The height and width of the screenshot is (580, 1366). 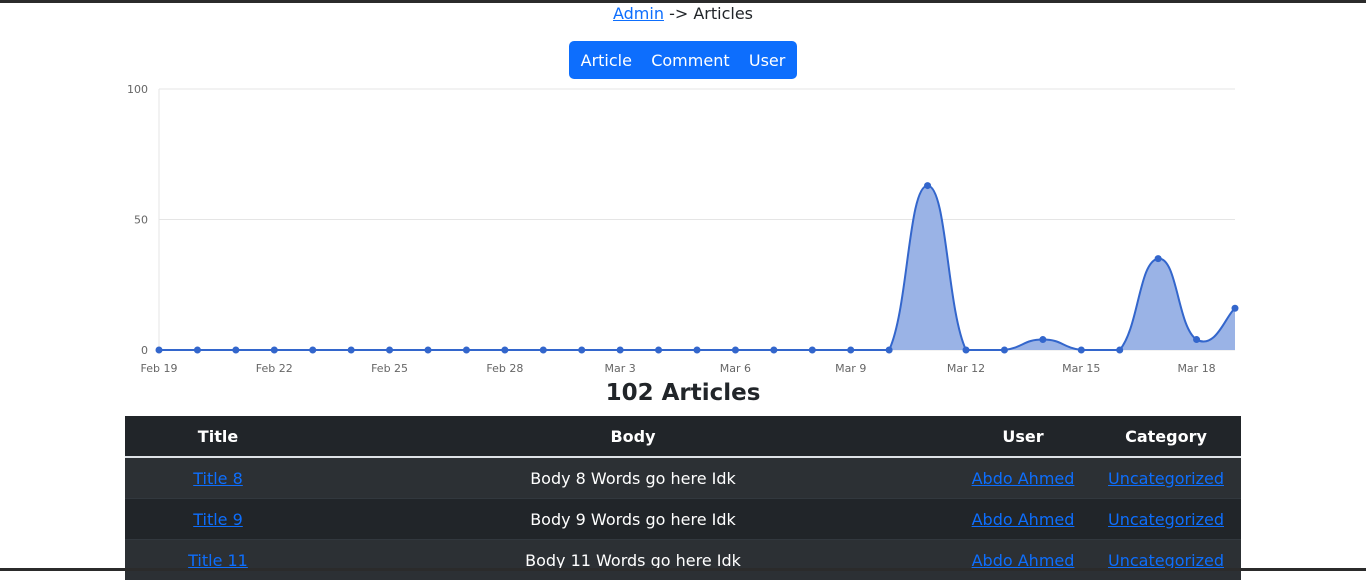 I want to click on column-header-body: Body, so click(x=633, y=436).